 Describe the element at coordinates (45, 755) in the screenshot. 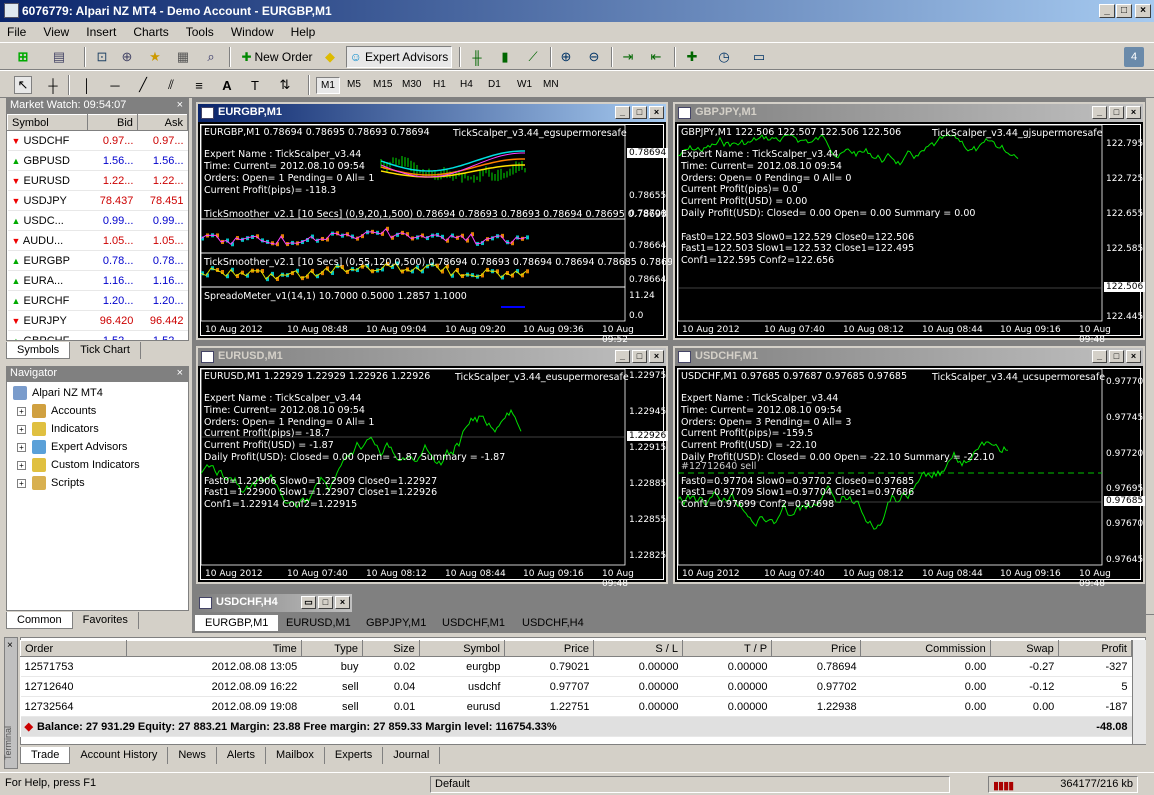

I see `tab-trade: Trade` at that location.